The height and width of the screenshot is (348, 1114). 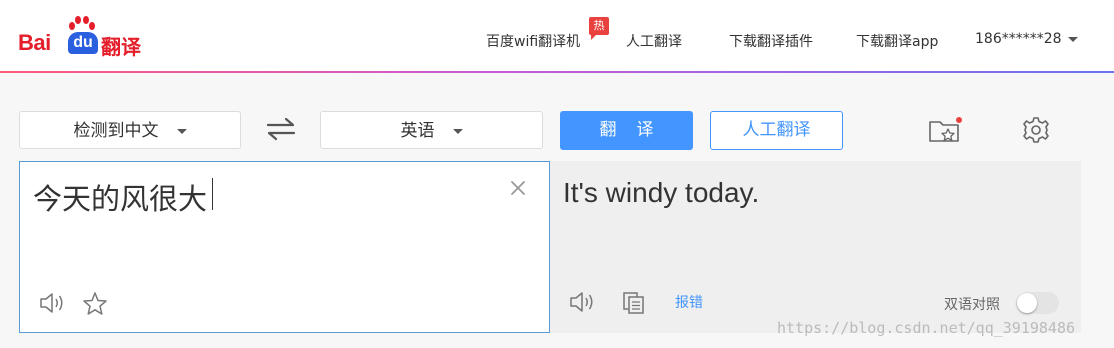 I want to click on target-language-select: 英语, so click(x=431, y=130).